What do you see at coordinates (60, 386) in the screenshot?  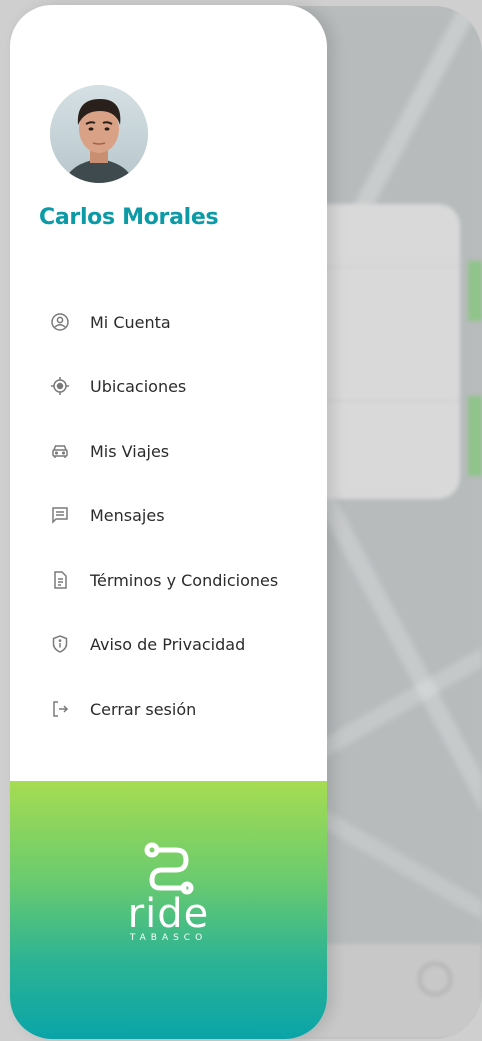 I see `location-target-icon` at bounding box center [60, 386].